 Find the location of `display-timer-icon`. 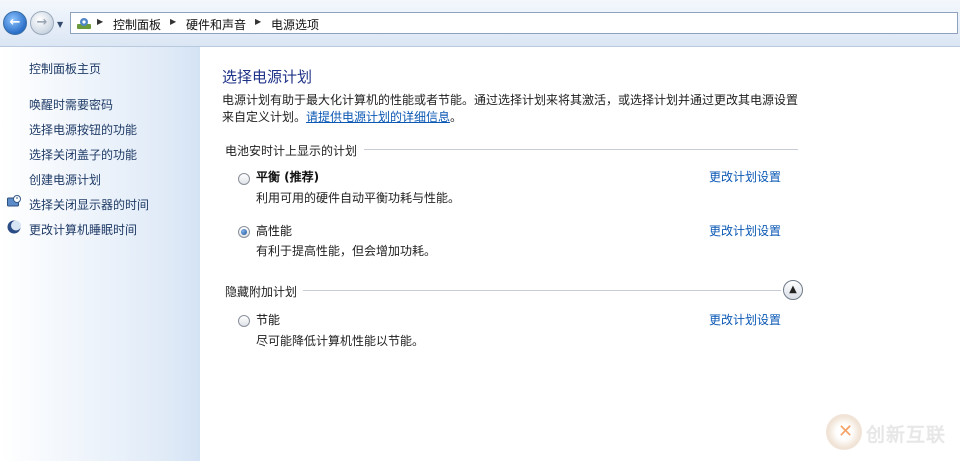

display-timer-icon is located at coordinates (14, 201).